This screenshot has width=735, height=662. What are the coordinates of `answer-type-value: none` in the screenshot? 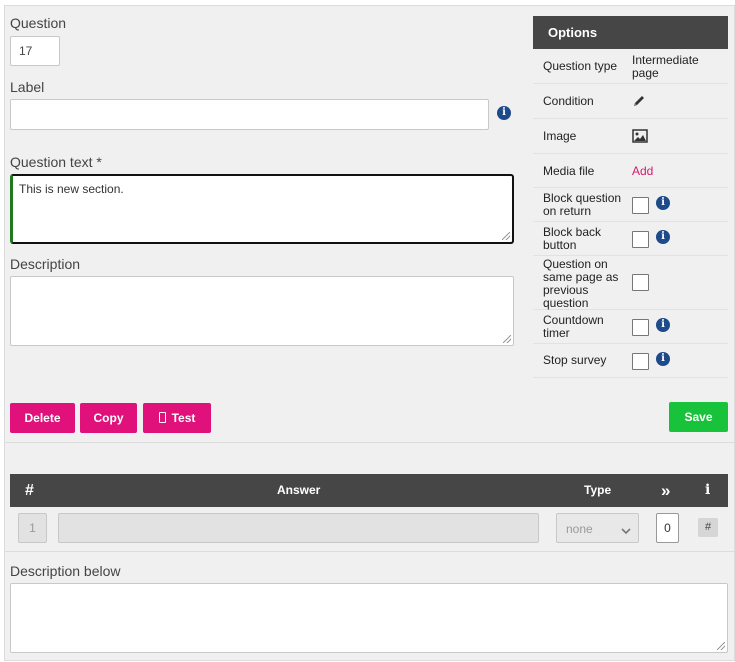 It's located at (579, 529).